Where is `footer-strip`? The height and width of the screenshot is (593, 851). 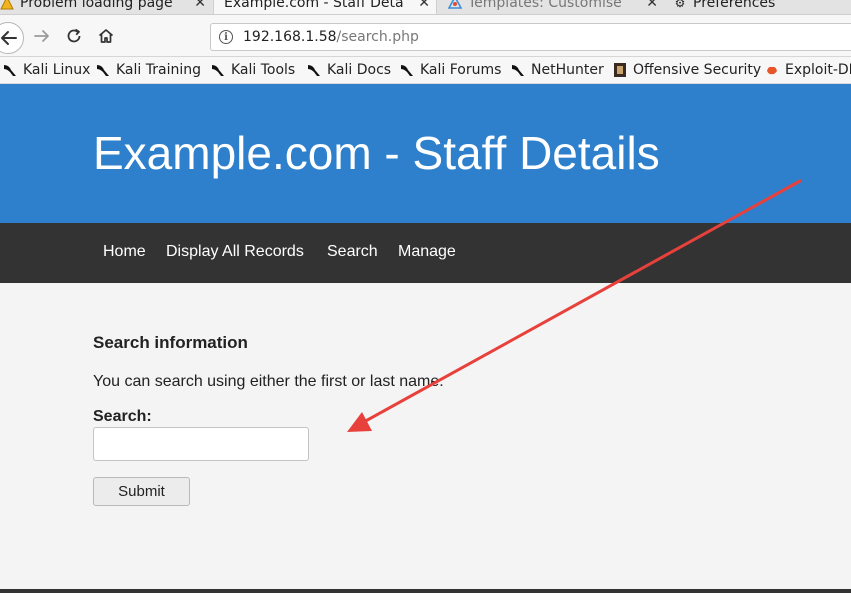
footer-strip is located at coordinates (425, 591).